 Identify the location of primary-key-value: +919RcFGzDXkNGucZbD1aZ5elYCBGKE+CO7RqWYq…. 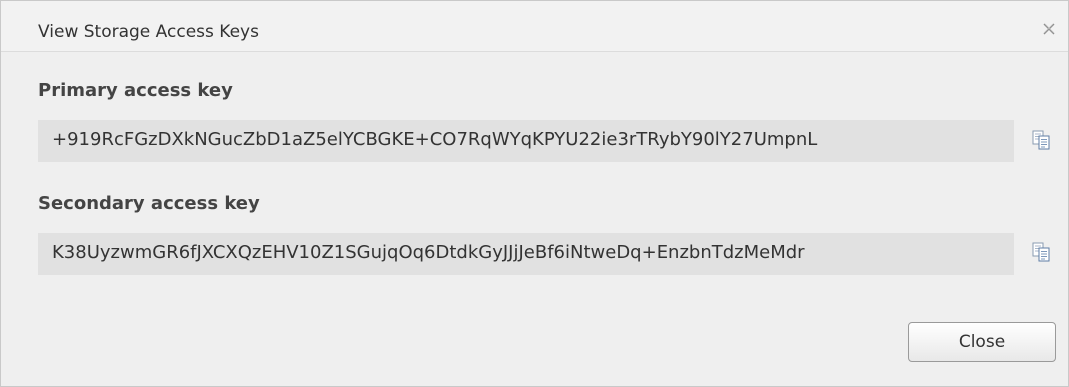
(528, 139).